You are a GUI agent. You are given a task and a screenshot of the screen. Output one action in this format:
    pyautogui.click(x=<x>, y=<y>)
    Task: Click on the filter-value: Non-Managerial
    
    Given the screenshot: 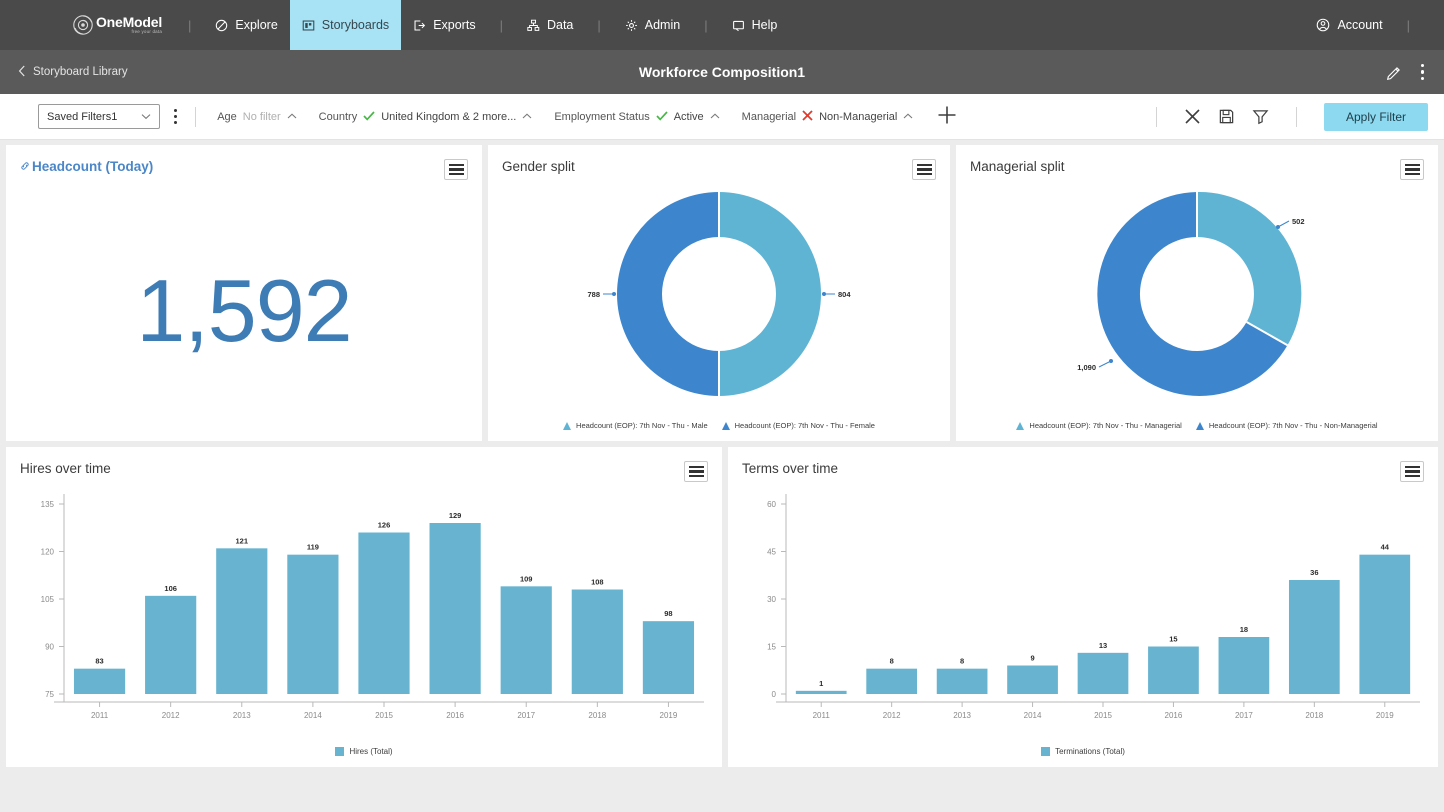 What is the action you would take?
    pyautogui.click(x=858, y=116)
    